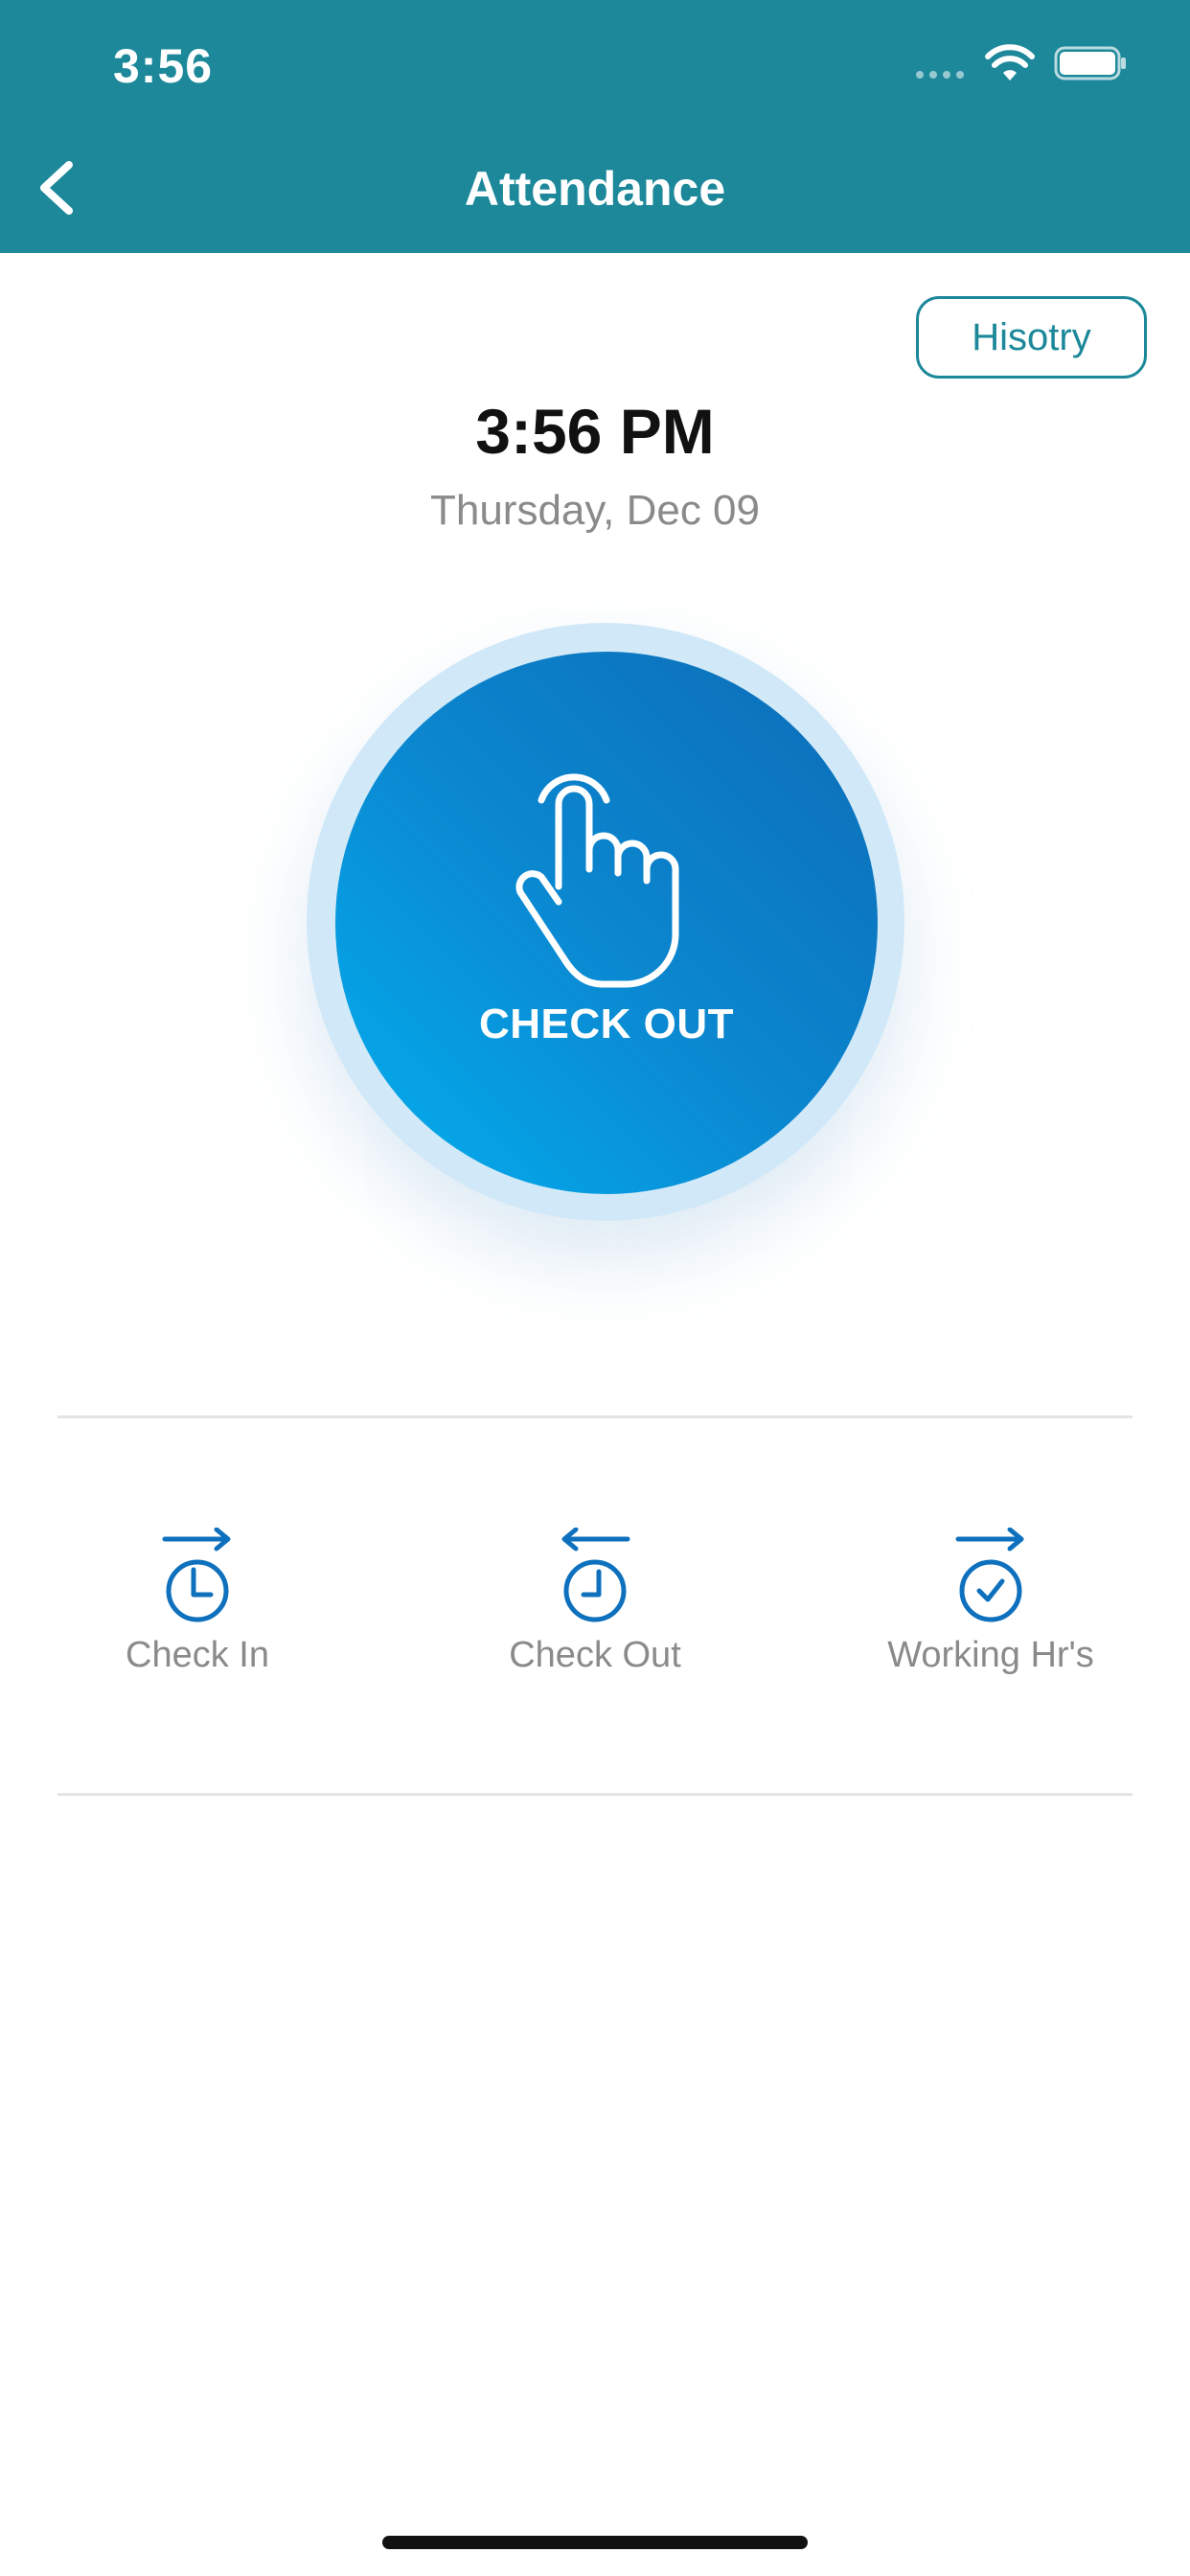 This screenshot has width=1190, height=2576. I want to click on stat-check-out: Check Out, so click(595, 1602).